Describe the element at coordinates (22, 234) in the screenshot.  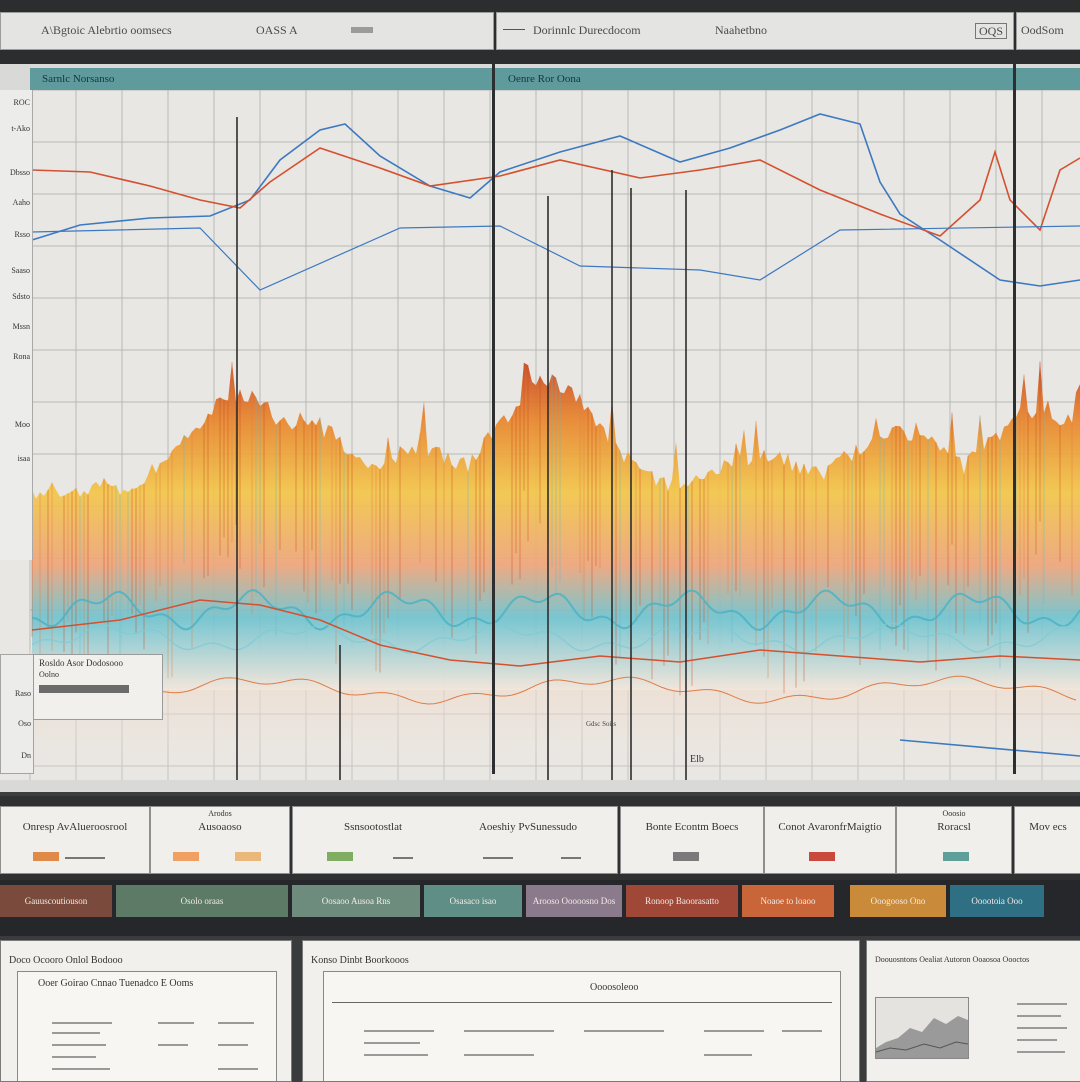
I see `y-tick: Rsso` at that location.